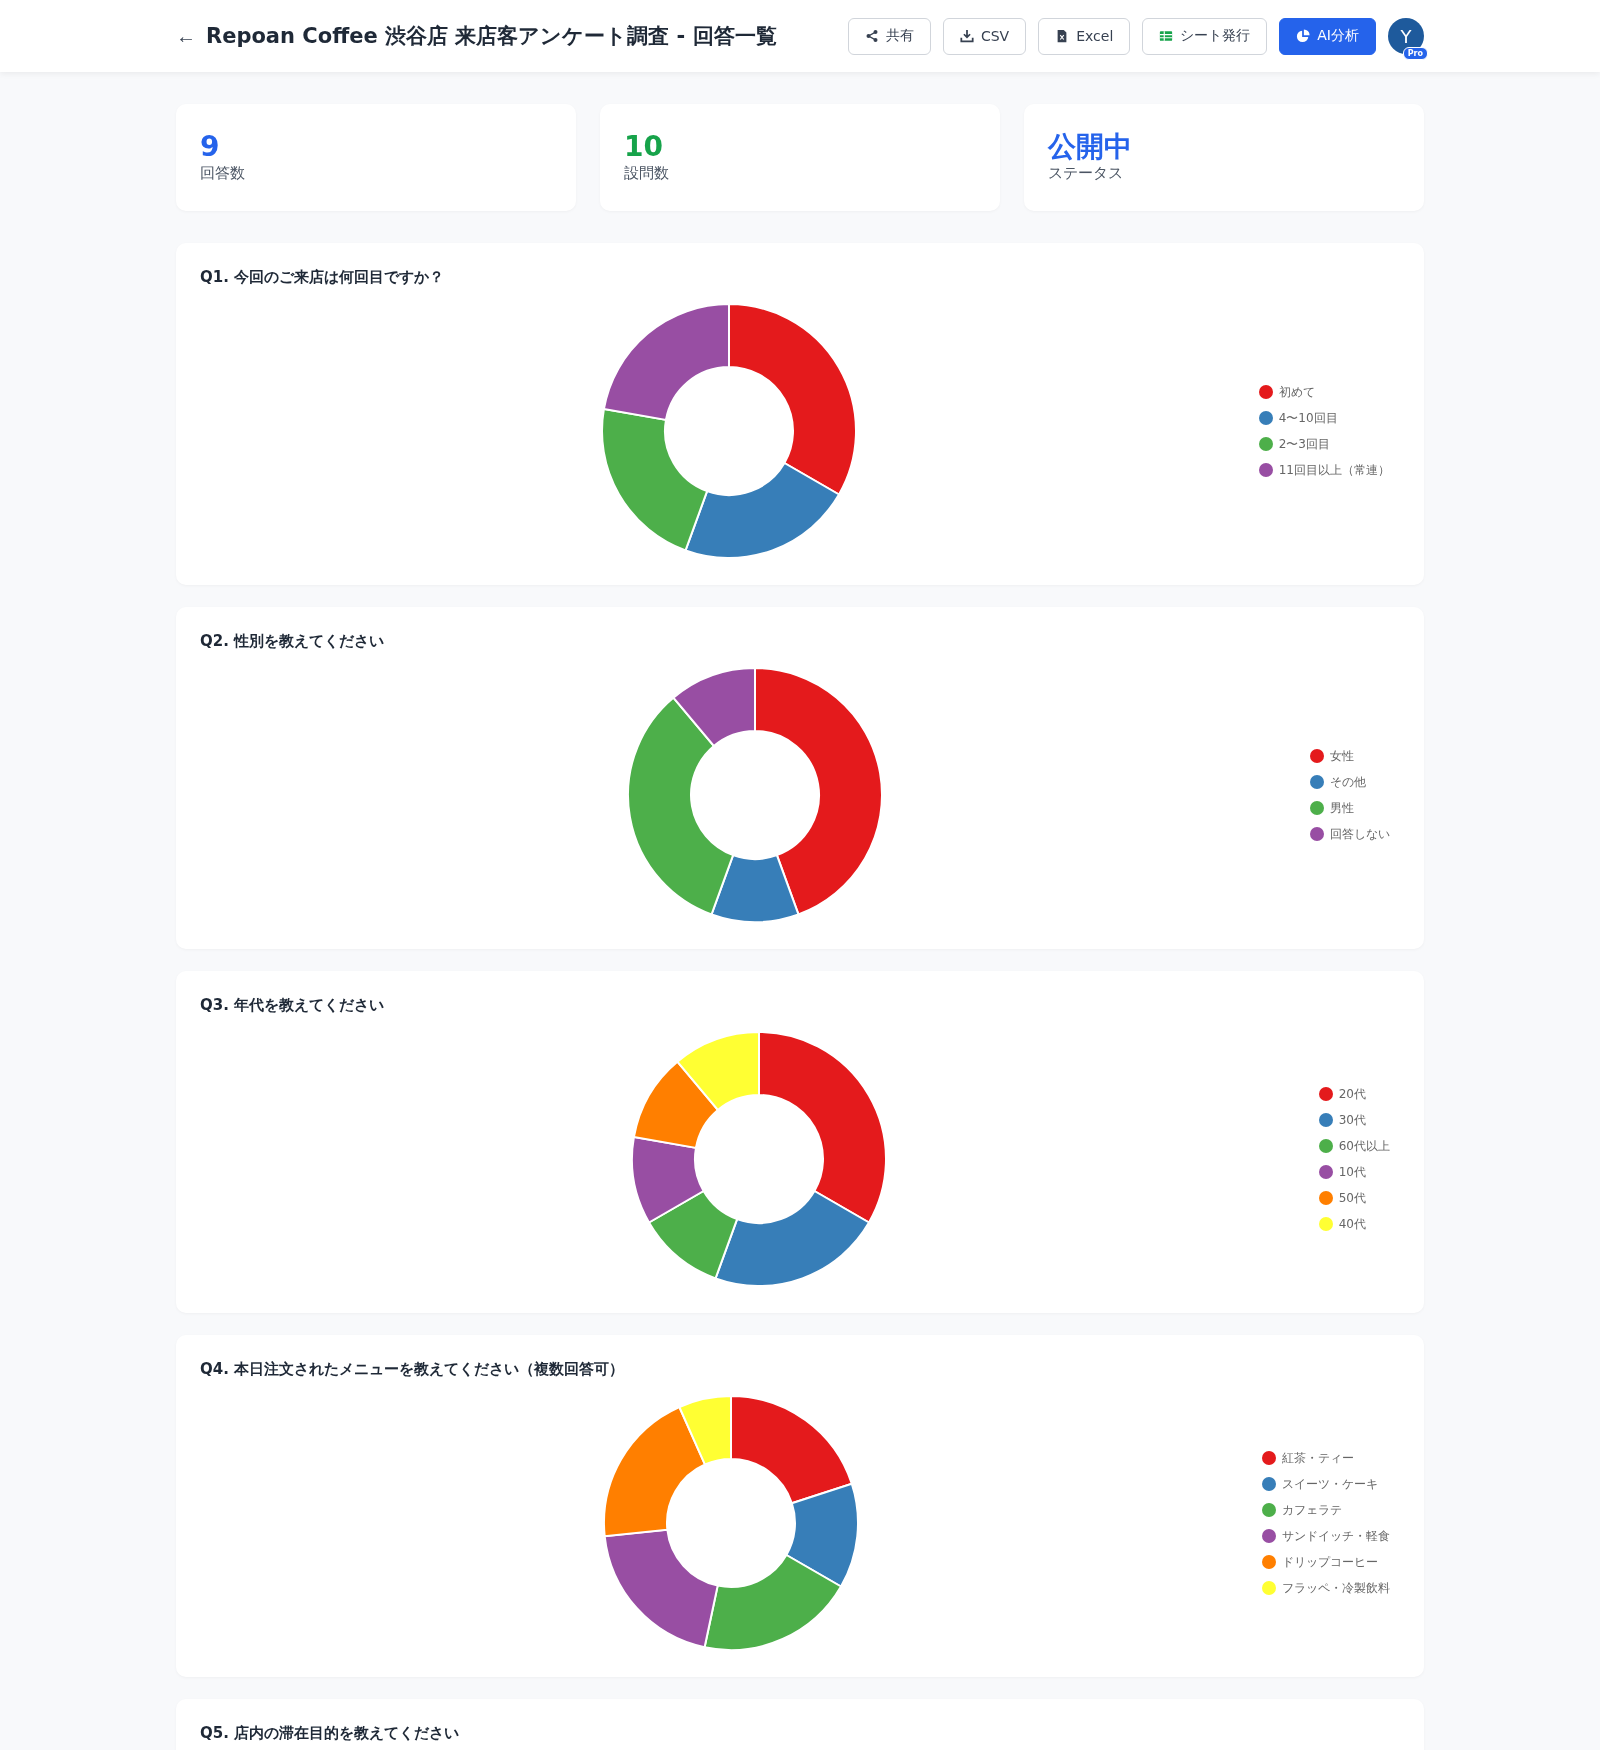  I want to click on stat-value: 9, so click(210, 147).